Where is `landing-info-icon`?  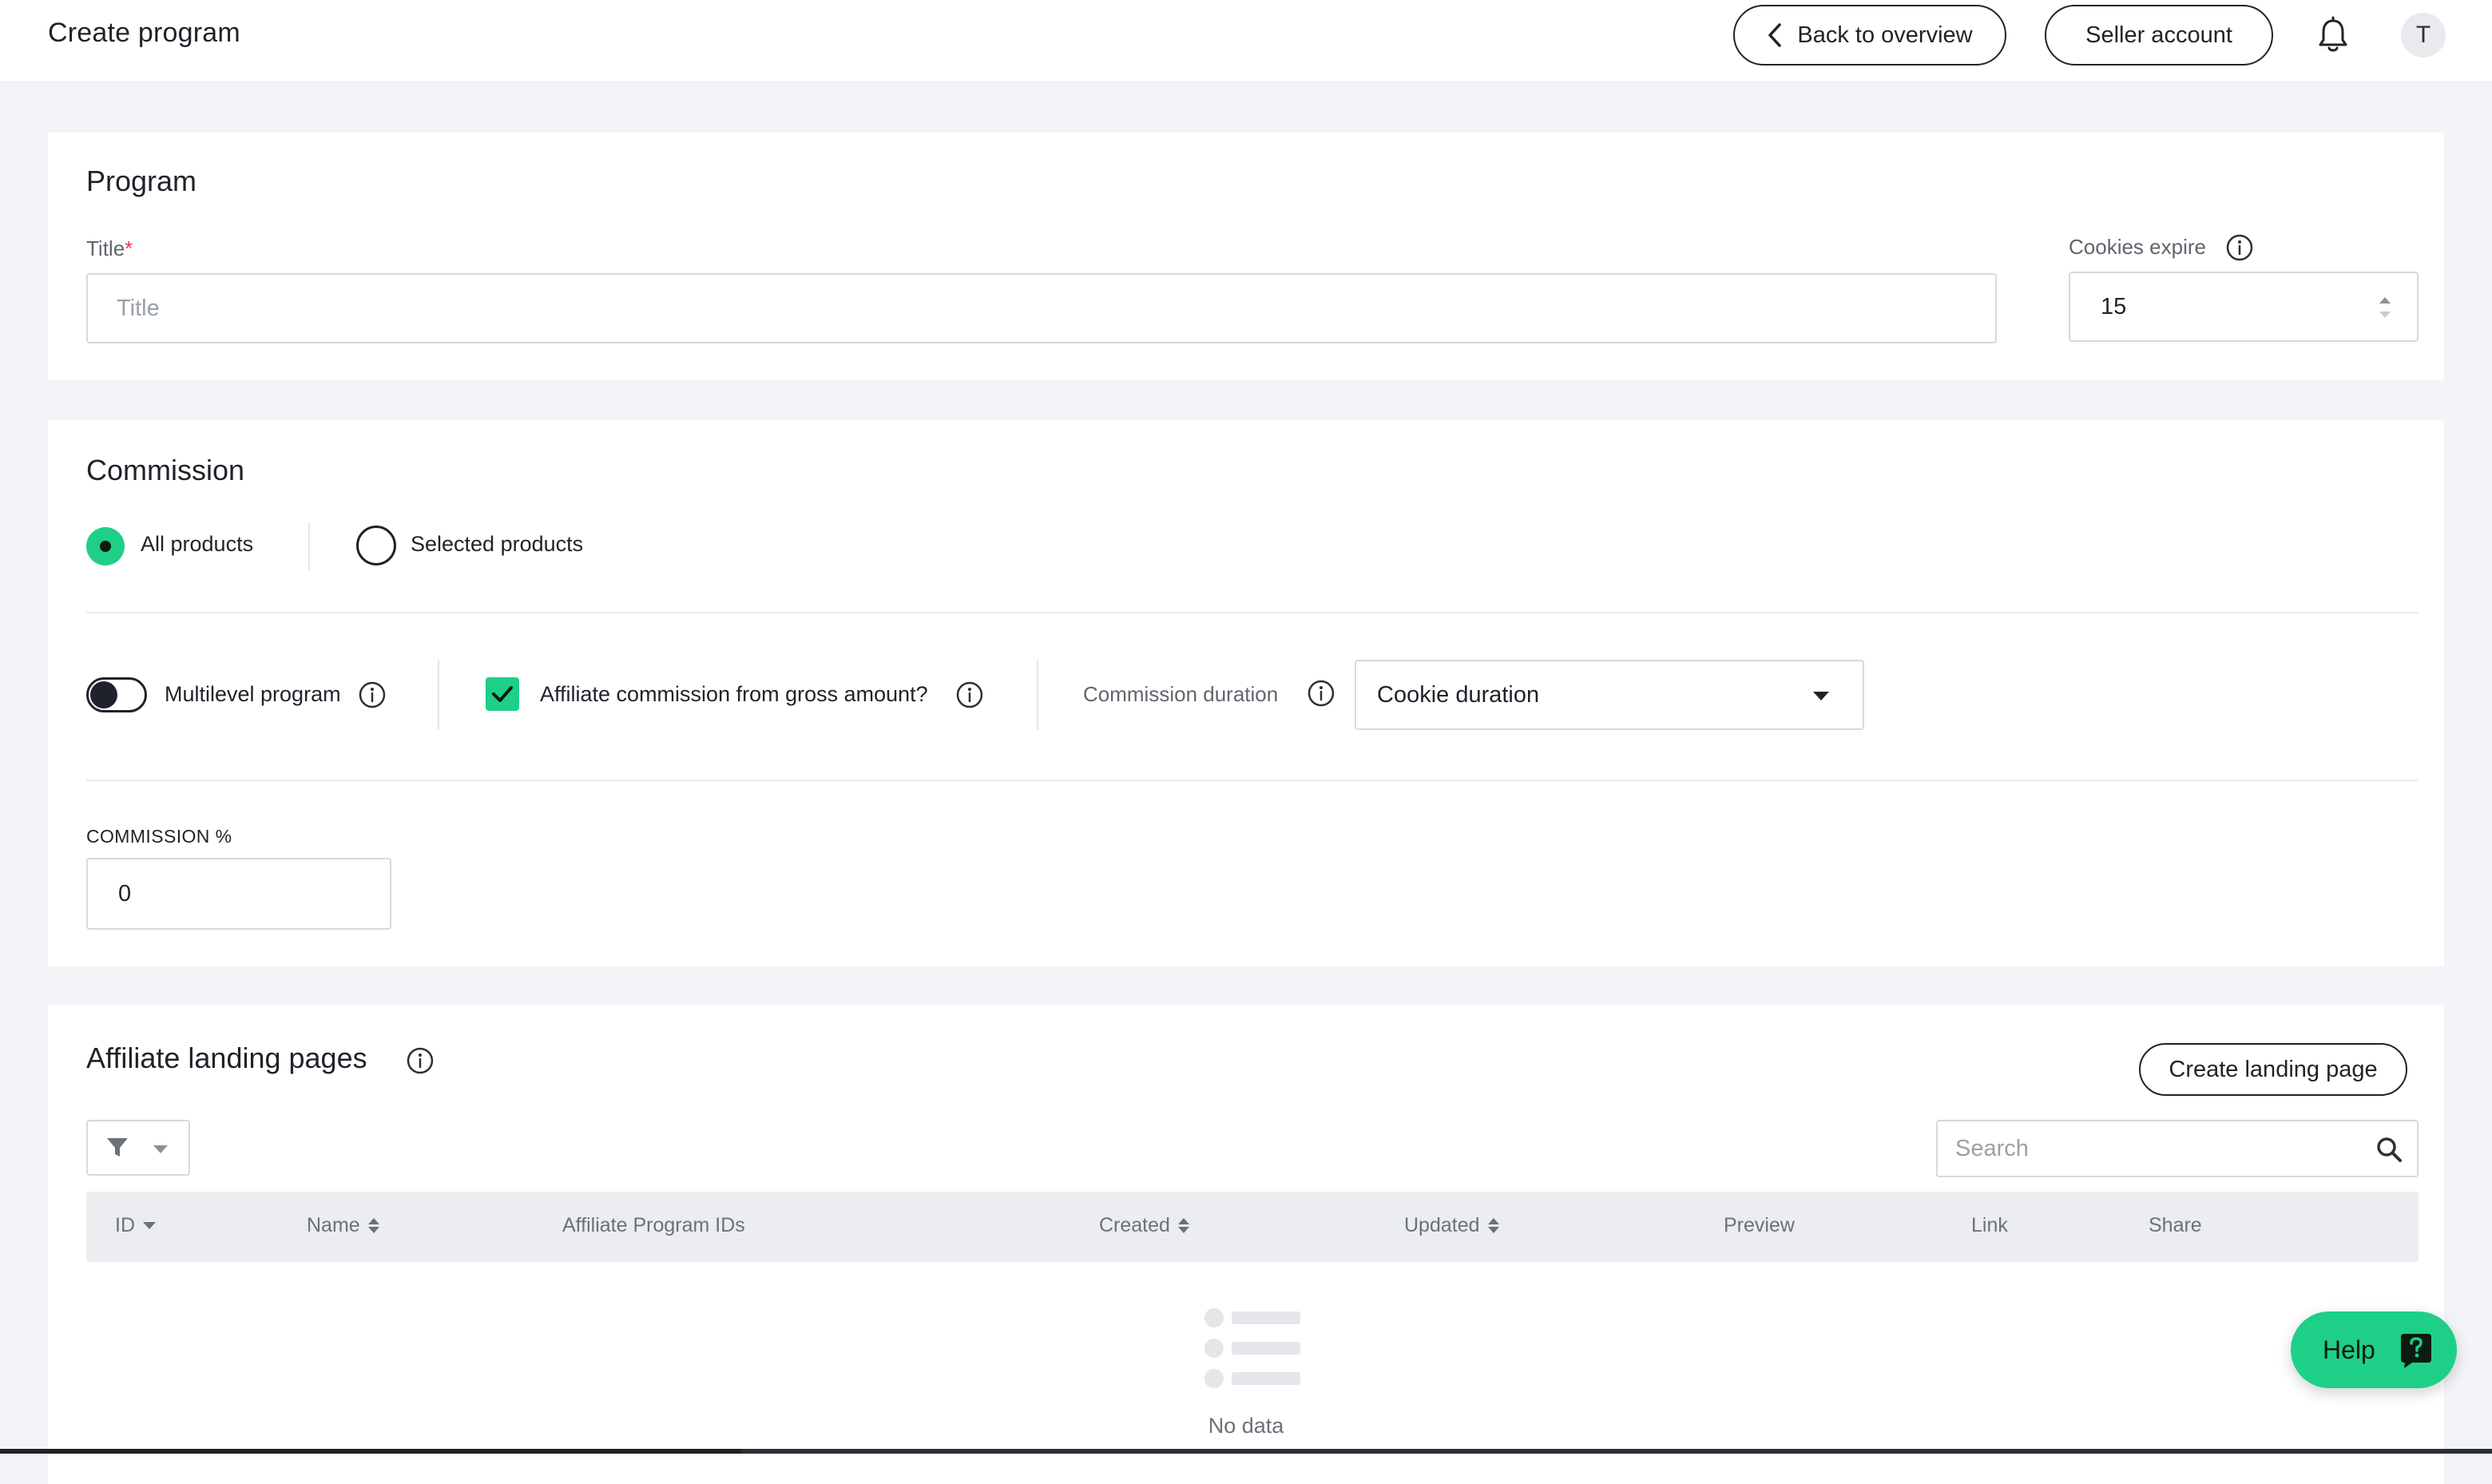
landing-info-icon is located at coordinates (421, 1060).